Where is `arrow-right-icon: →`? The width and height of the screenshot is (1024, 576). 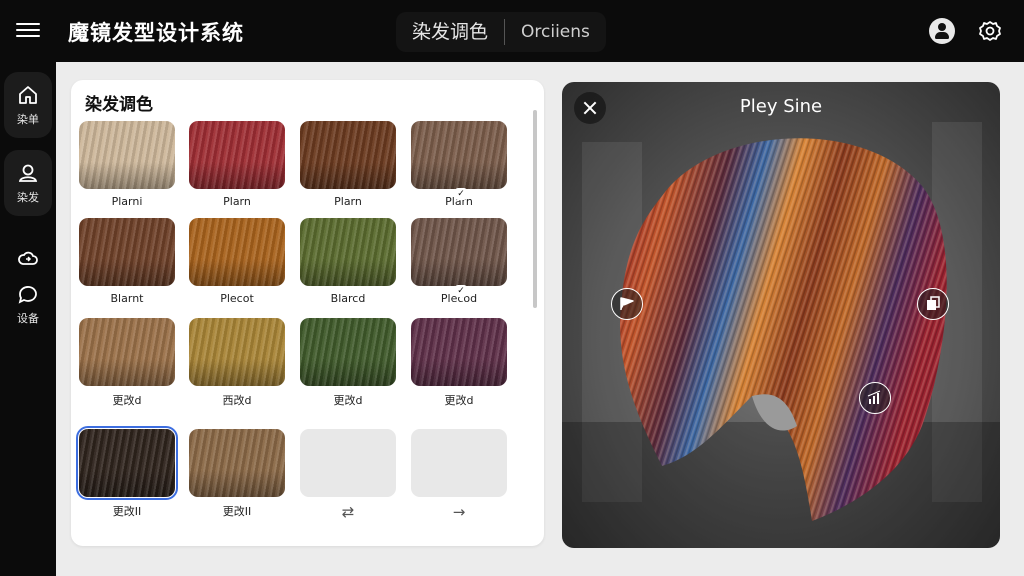 arrow-right-icon: → is located at coordinates (459, 512).